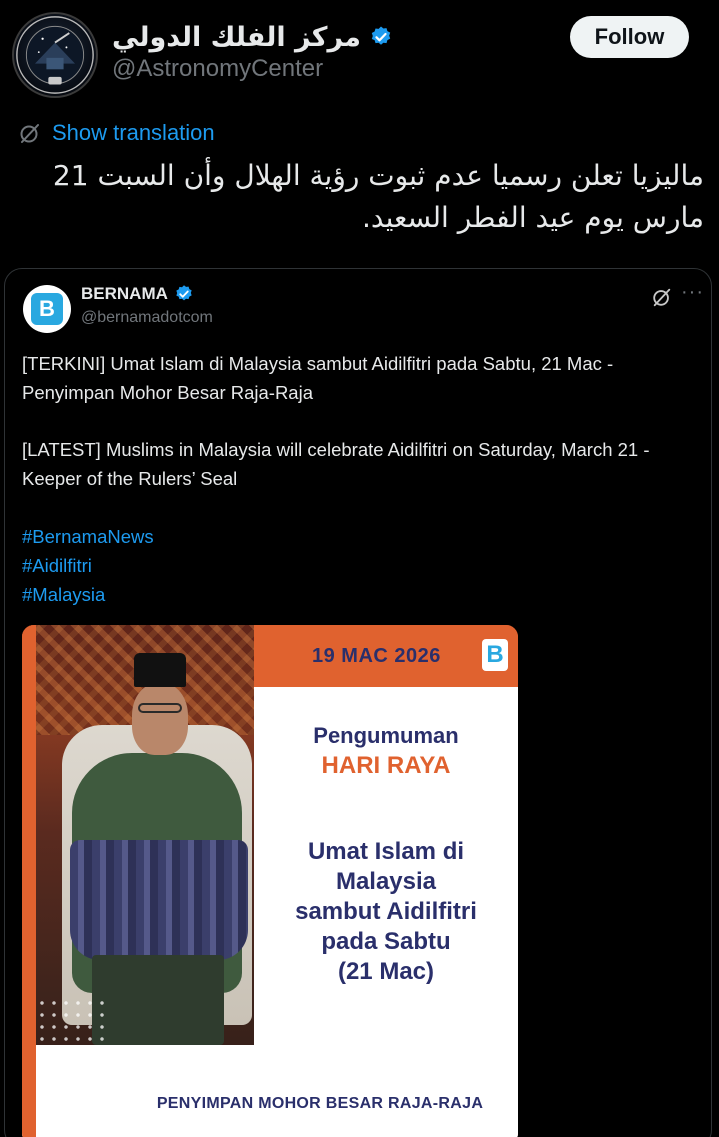  What do you see at coordinates (217, 69) in the screenshot?
I see `author-handle: @AstronomyCenter` at bounding box center [217, 69].